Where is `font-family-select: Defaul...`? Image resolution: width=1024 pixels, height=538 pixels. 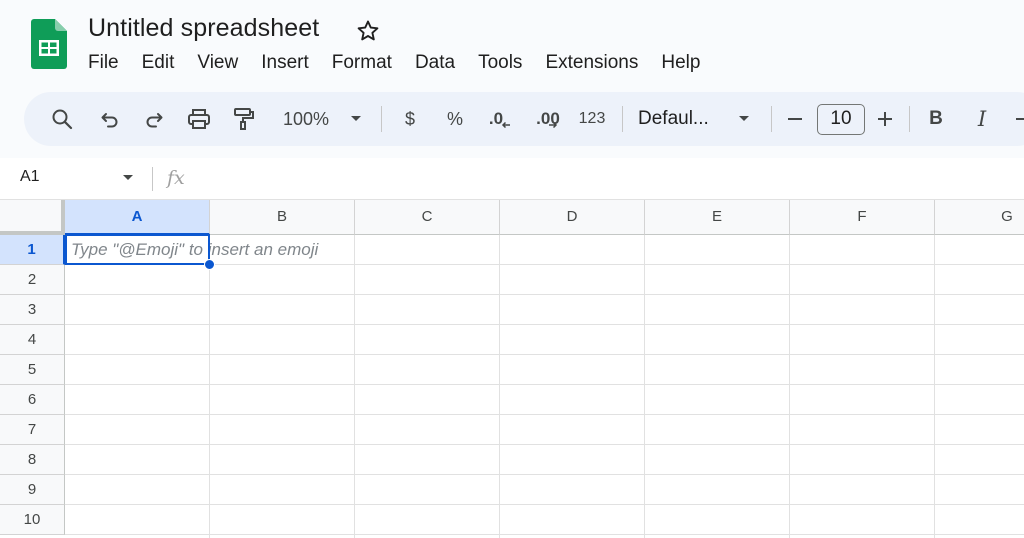
font-family-select: Defaul... is located at coordinates (681, 119).